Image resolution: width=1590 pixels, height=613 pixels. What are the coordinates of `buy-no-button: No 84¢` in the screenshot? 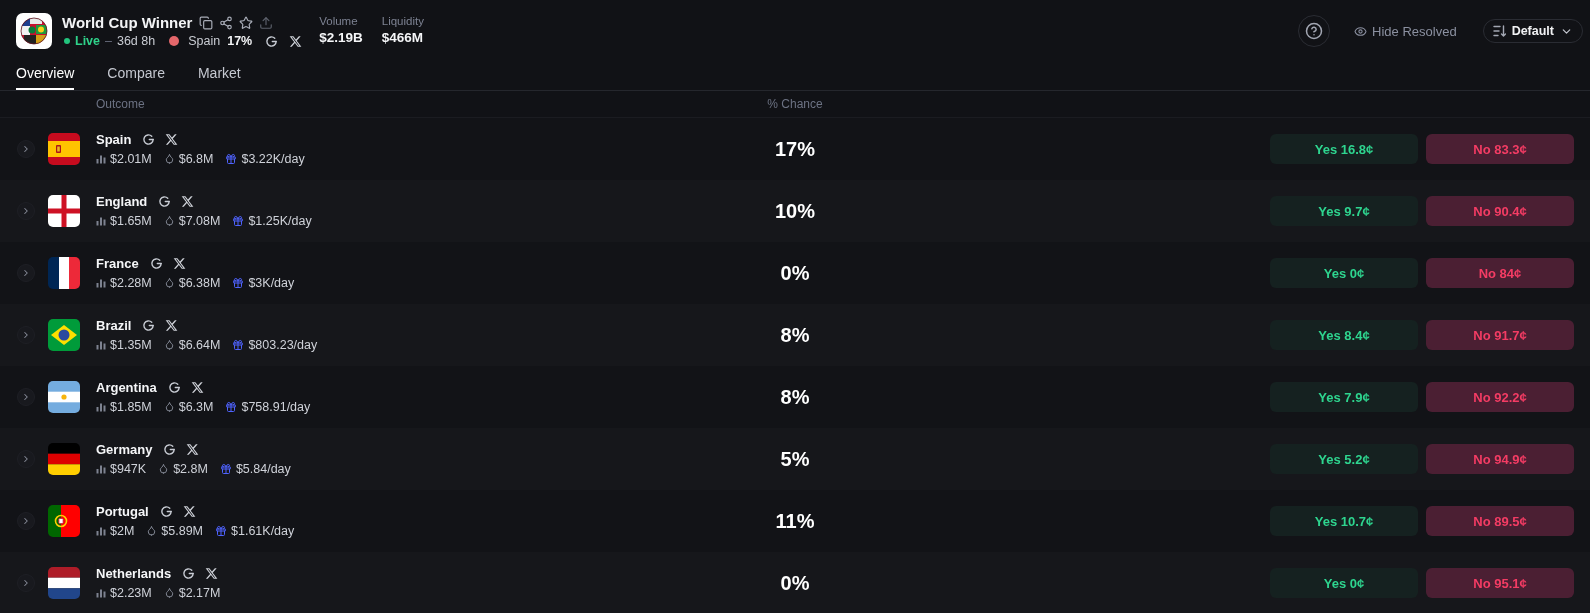 It's located at (1500, 273).